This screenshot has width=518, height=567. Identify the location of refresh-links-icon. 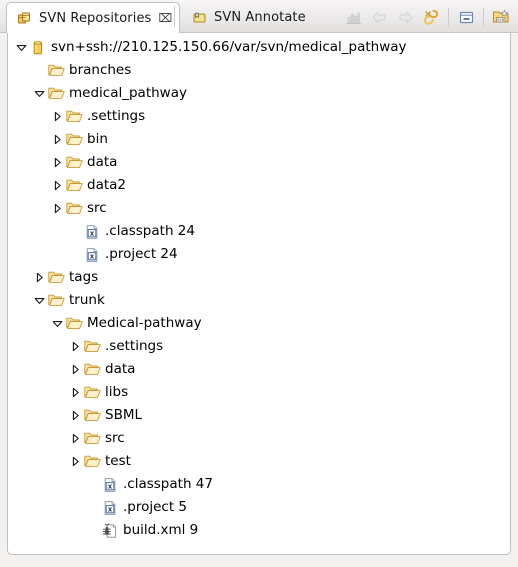
(431, 17).